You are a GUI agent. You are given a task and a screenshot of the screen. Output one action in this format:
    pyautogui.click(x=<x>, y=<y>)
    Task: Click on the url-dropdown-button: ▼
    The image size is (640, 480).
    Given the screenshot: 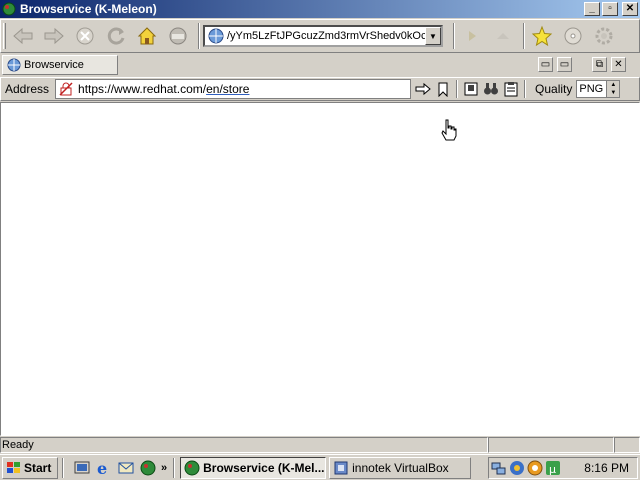 What is the action you would take?
    pyautogui.click(x=433, y=36)
    